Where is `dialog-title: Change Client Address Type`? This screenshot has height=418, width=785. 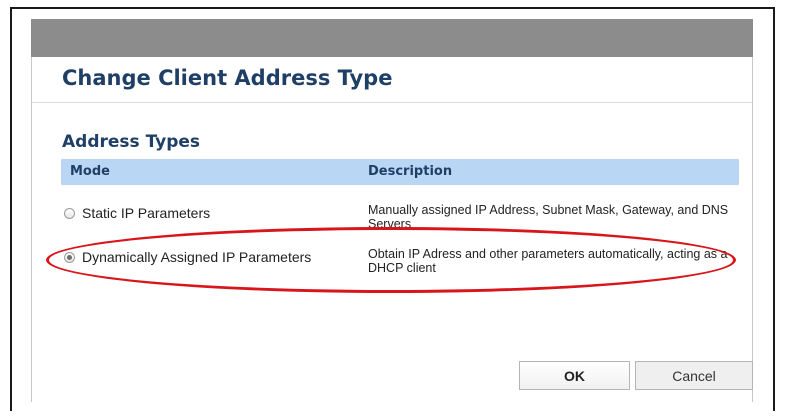 dialog-title: Change Client Address Type is located at coordinates (227, 78).